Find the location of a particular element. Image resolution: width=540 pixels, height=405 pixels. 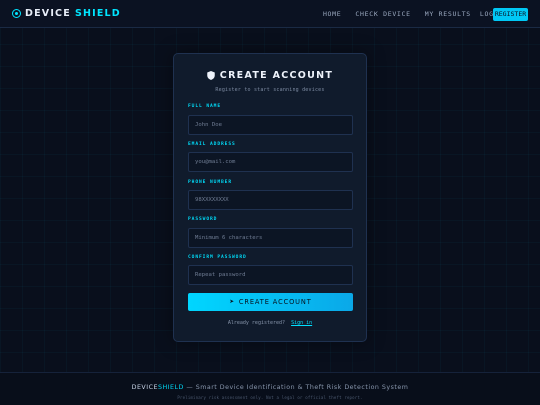

brand-logo: DEVICE SHIELD is located at coordinates (66, 13).